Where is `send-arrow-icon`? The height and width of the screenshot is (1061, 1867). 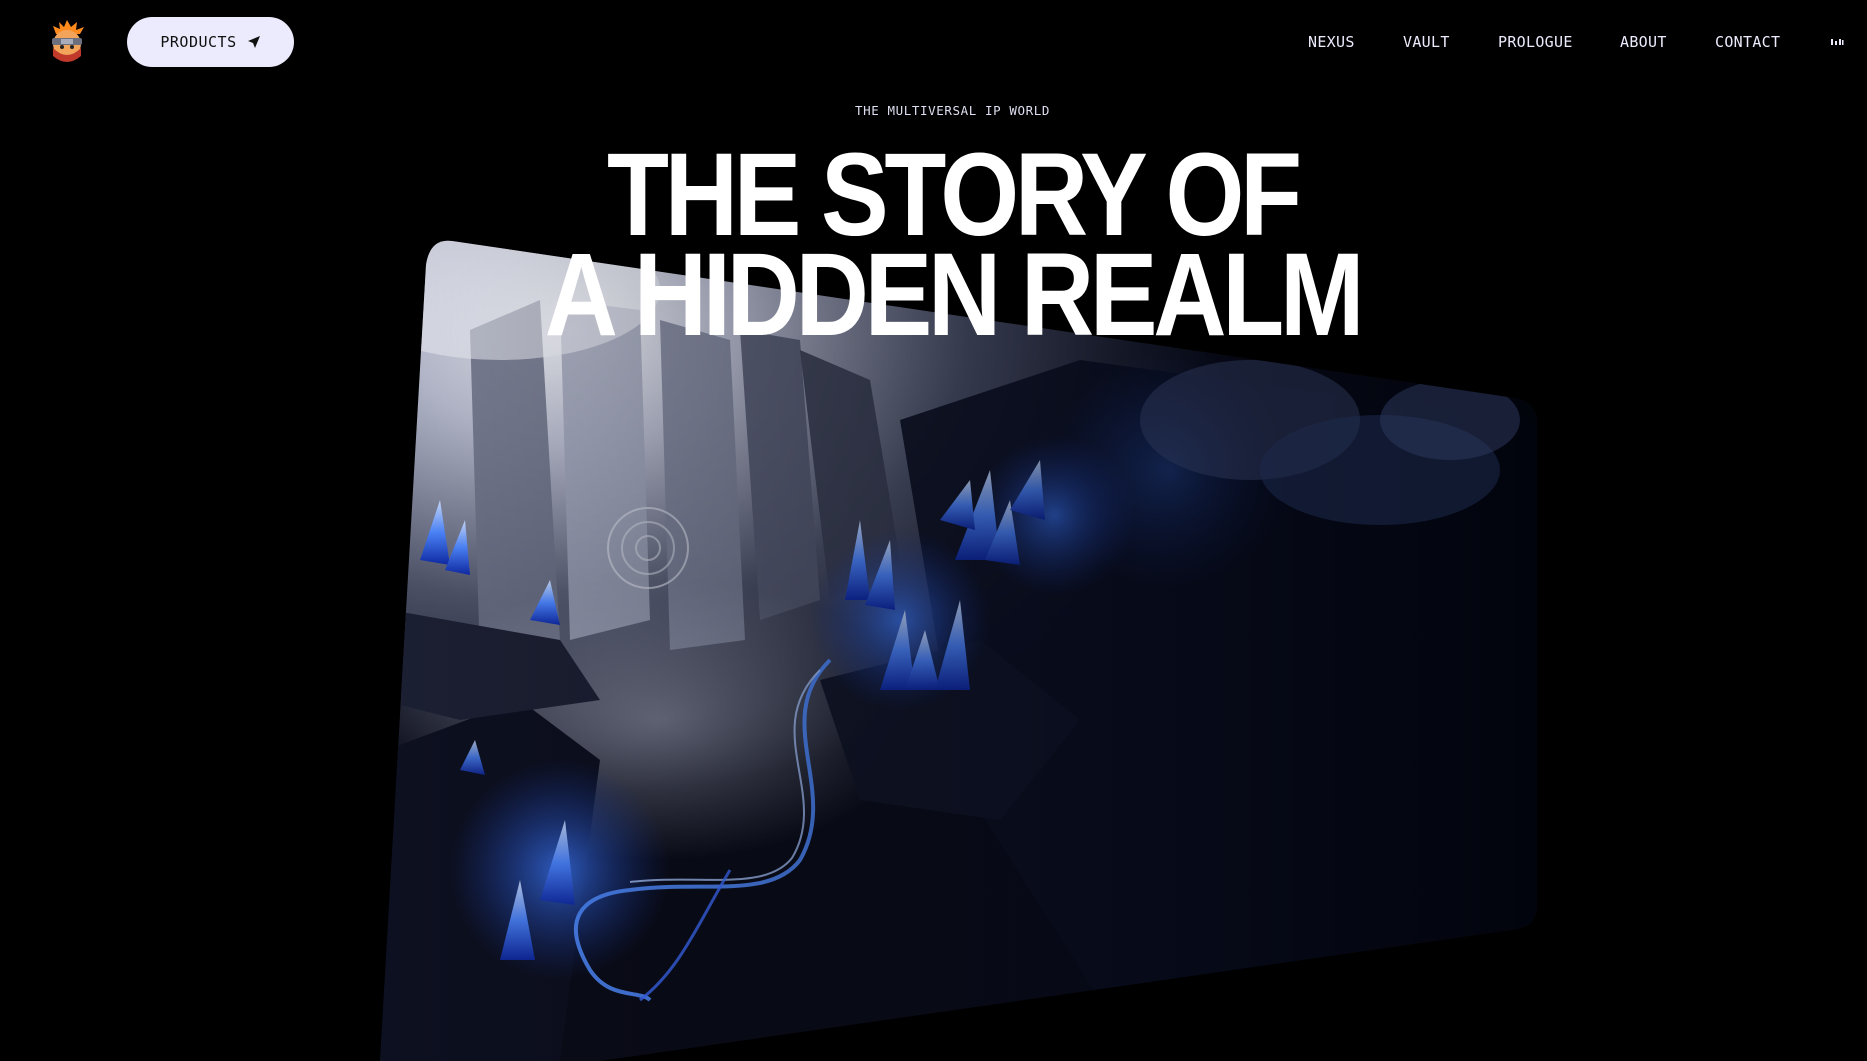 send-arrow-icon is located at coordinates (253, 42).